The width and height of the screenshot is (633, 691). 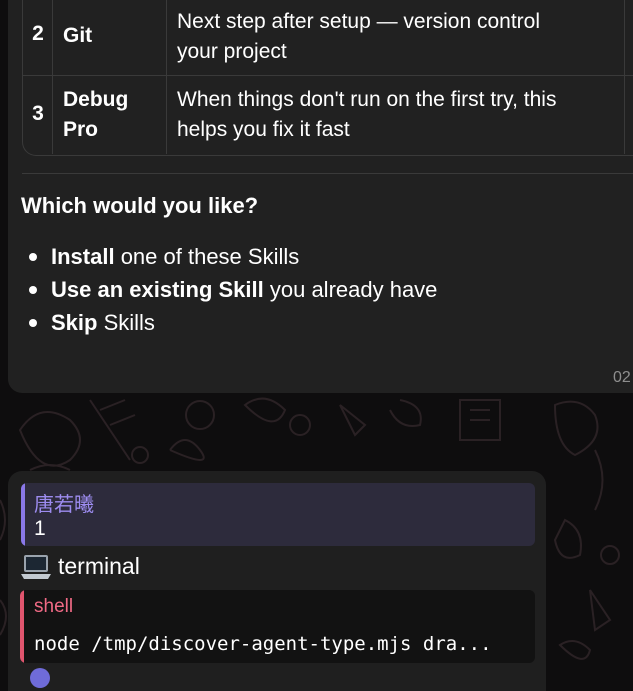 I want to click on avatar, so click(x=40, y=678).